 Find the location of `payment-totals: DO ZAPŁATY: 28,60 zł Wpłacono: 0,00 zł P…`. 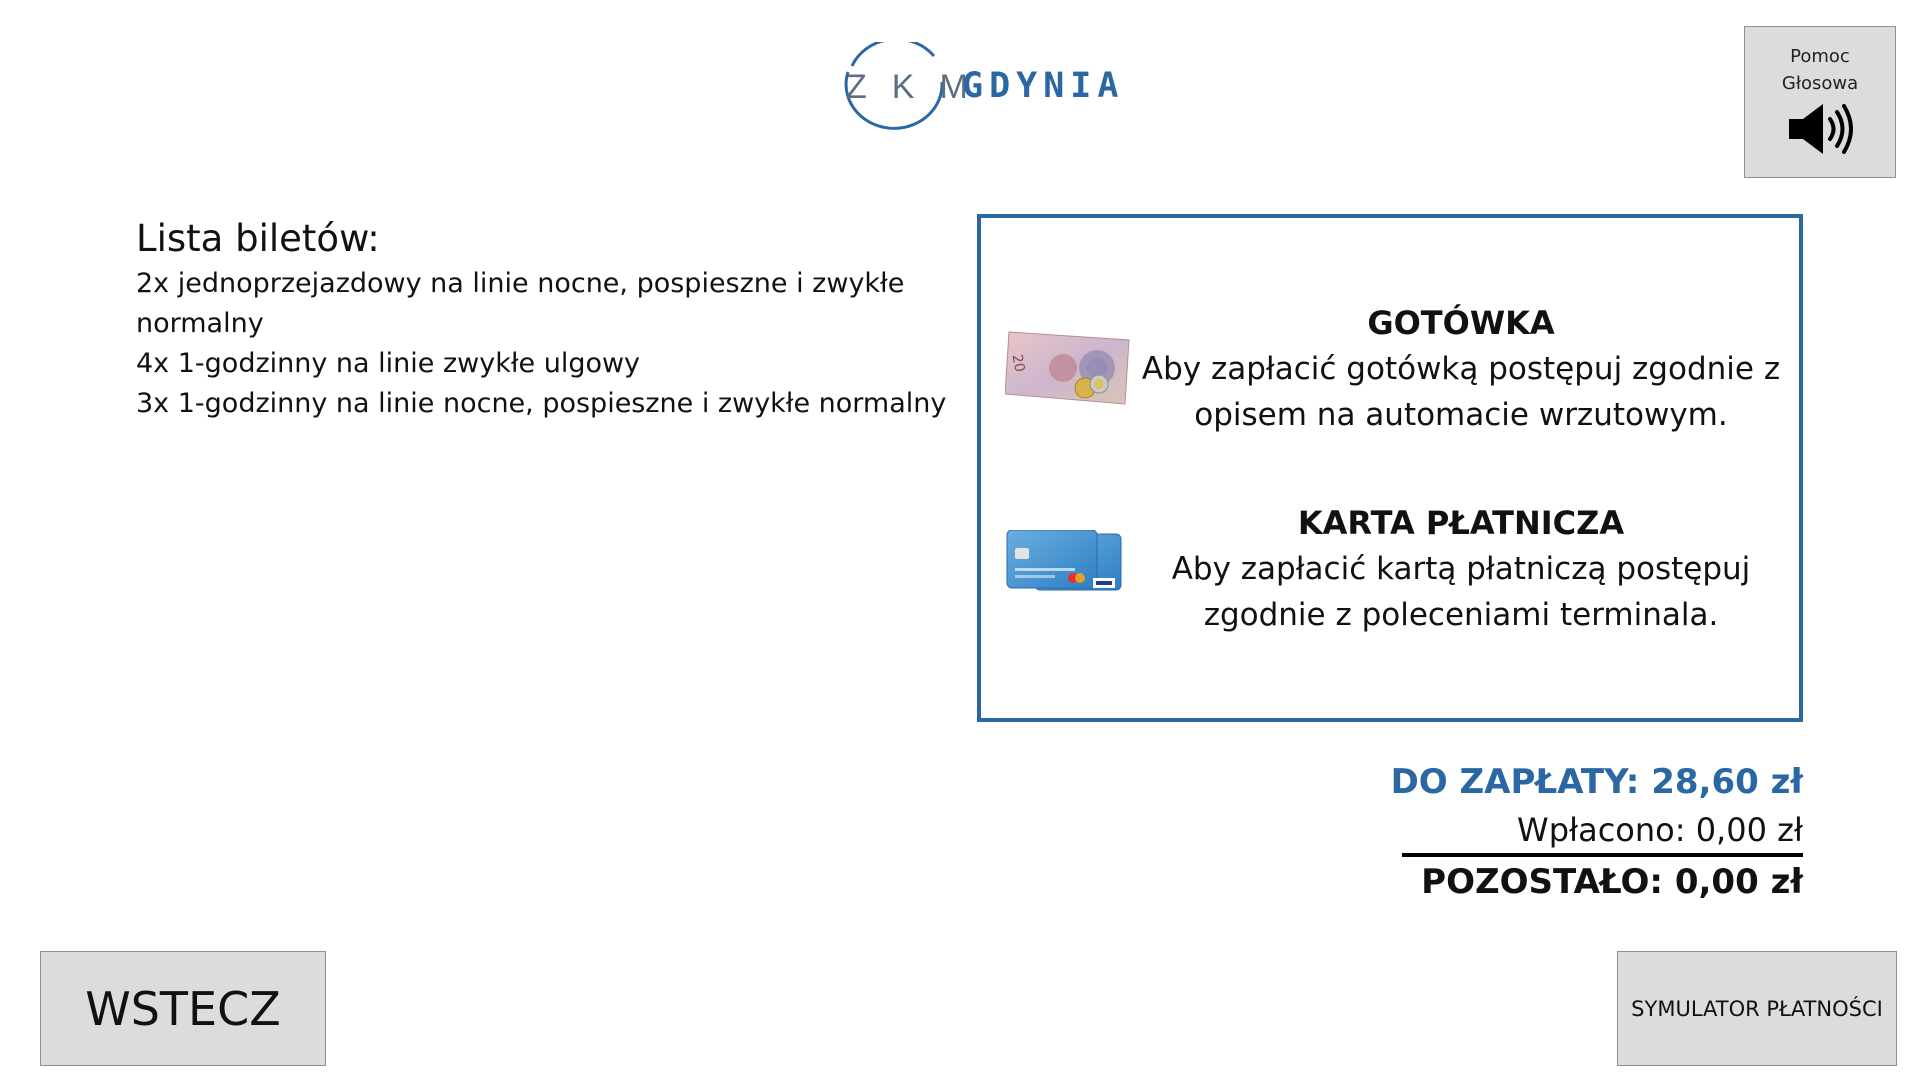

payment-totals: DO ZAPŁATY: 28,60 zł Wpłacono: 0,00 zł P… is located at coordinates (1551, 832).